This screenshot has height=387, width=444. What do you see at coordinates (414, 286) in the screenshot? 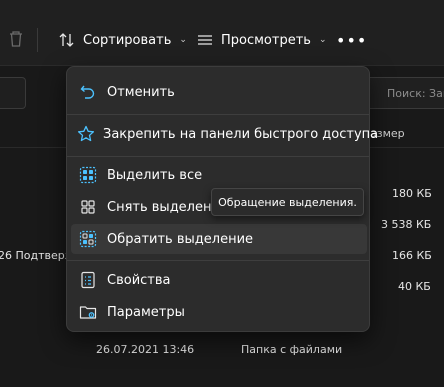
I see `file-size: 40 КБ` at bounding box center [414, 286].